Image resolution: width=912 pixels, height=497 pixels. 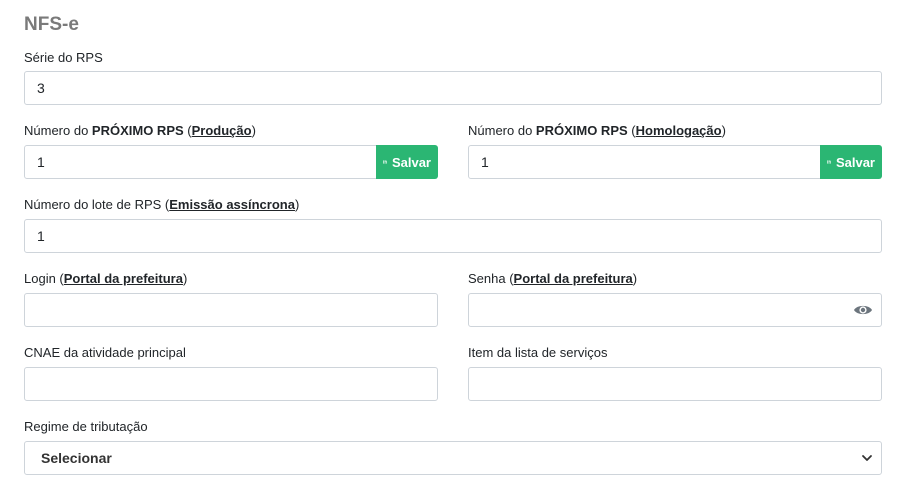 What do you see at coordinates (231, 310) in the screenshot?
I see `login-input` at bounding box center [231, 310].